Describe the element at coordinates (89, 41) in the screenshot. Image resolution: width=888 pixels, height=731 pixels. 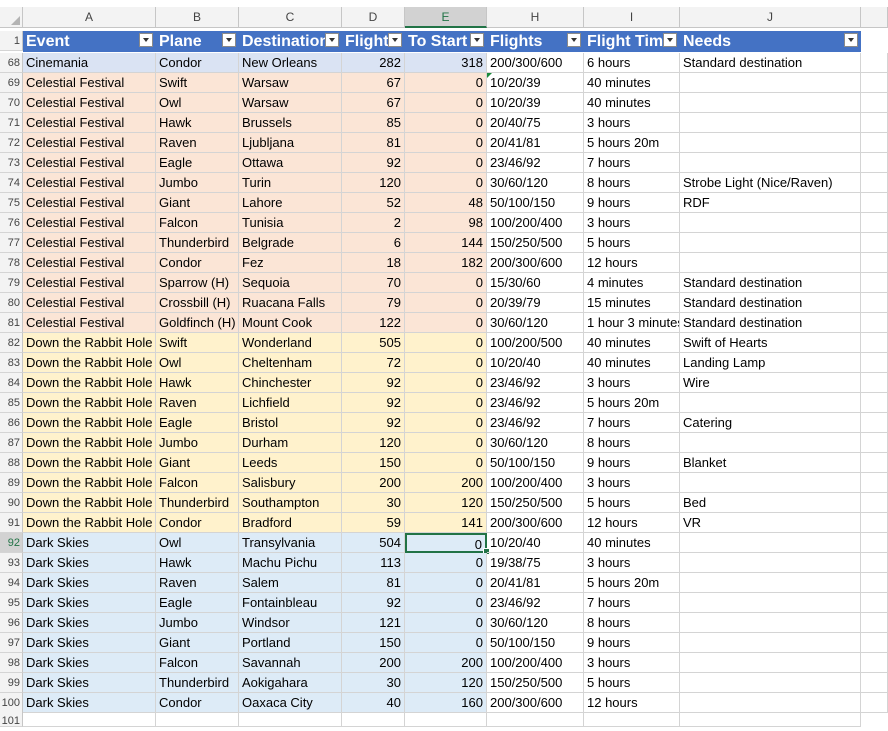
I see `header-cell-a: Event` at that location.